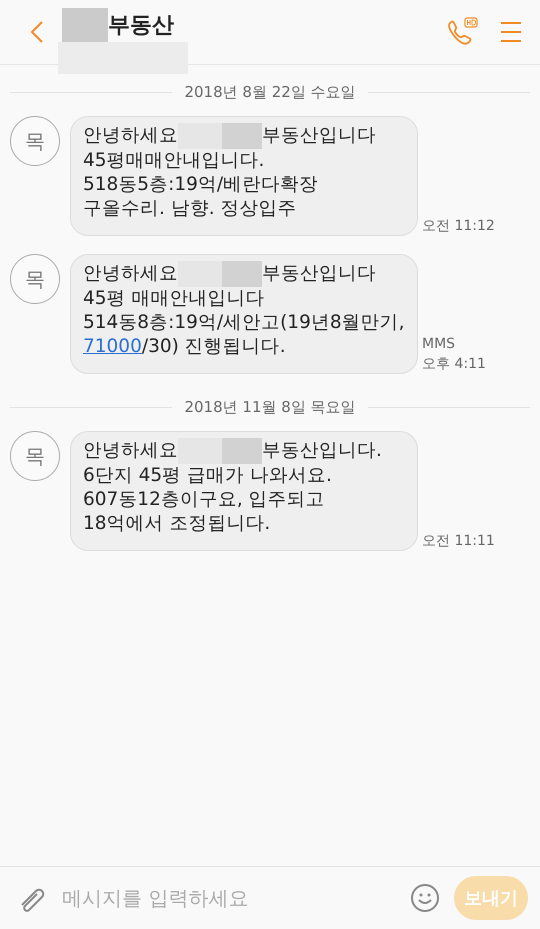  I want to click on contact-name: 부동산, so click(141, 26).